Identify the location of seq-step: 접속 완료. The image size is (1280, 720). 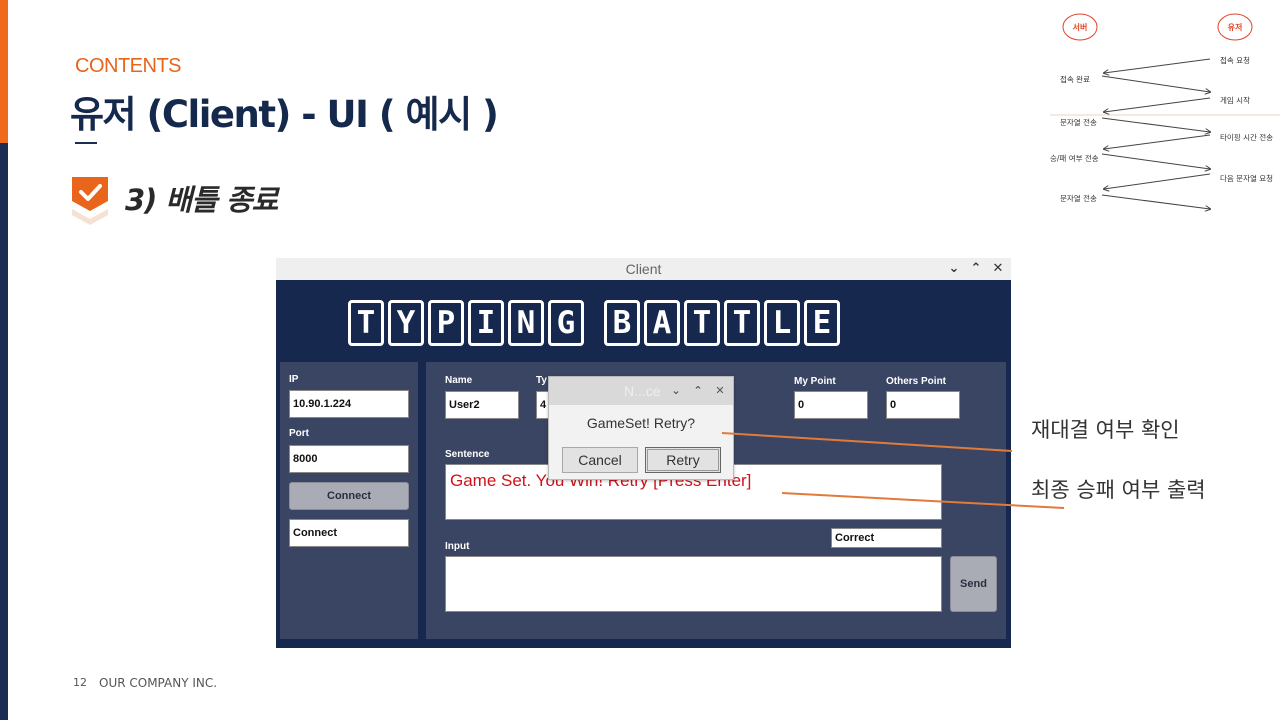
(1075, 79).